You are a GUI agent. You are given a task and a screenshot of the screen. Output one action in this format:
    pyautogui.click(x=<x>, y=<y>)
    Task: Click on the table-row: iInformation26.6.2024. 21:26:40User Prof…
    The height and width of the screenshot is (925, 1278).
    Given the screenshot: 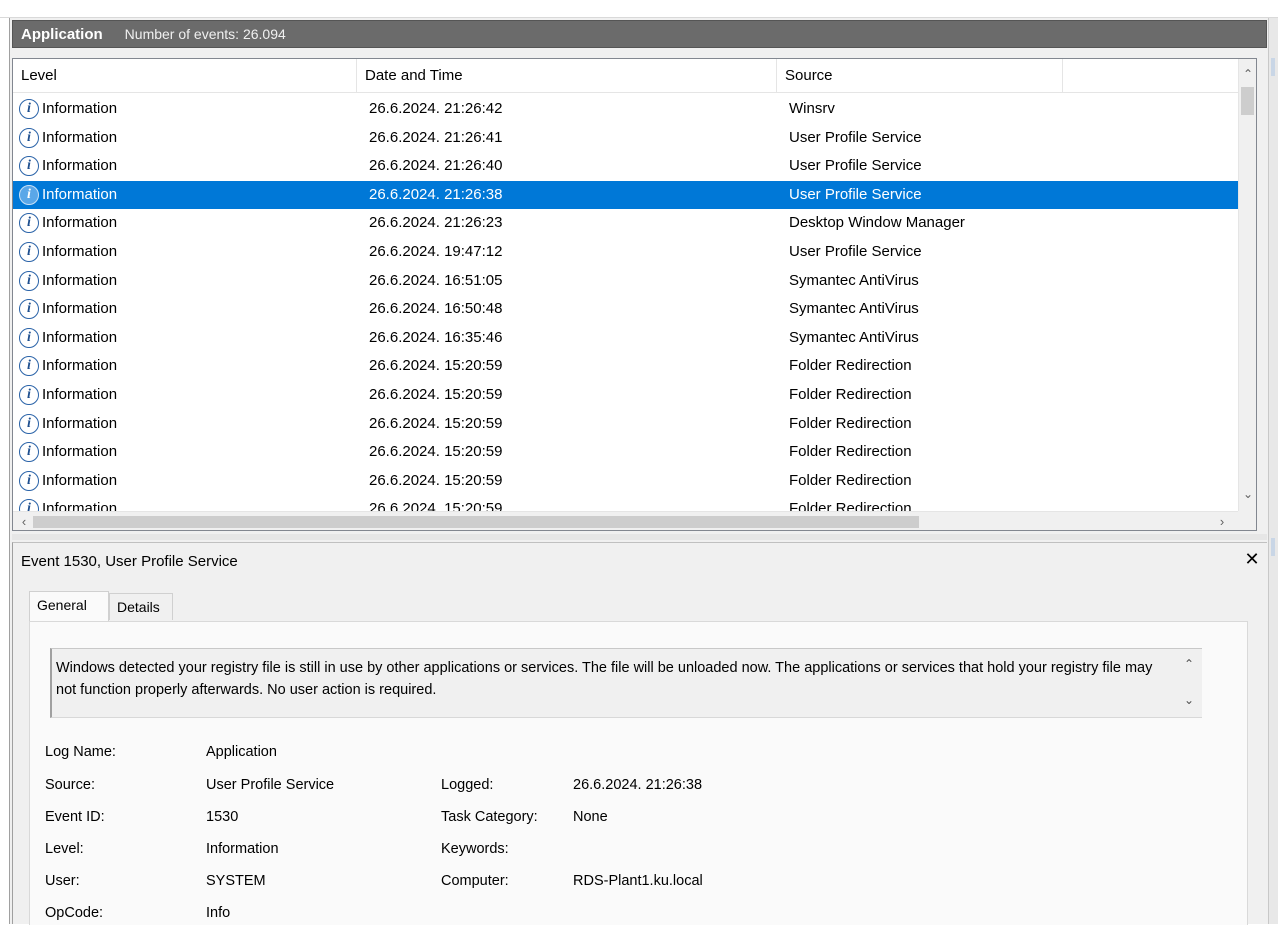 What is the action you would take?
    pyautogui.click(x=625, y=166)
    